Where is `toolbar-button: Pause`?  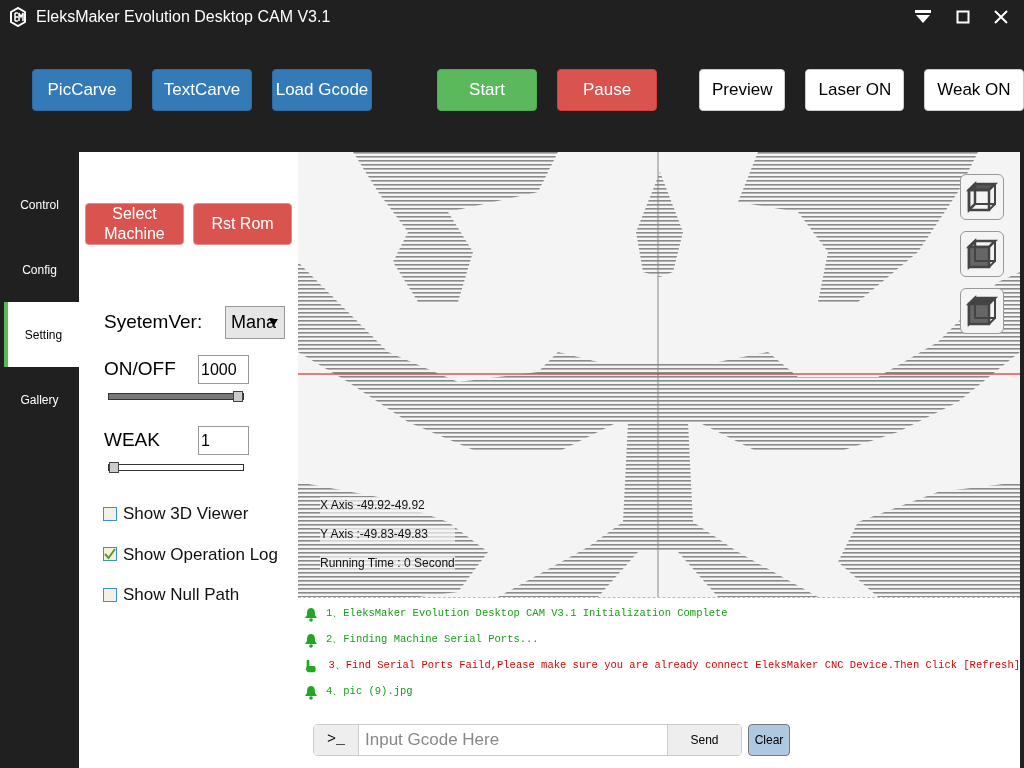
toolbar-button: Pause is located at coordinates (607, 90).